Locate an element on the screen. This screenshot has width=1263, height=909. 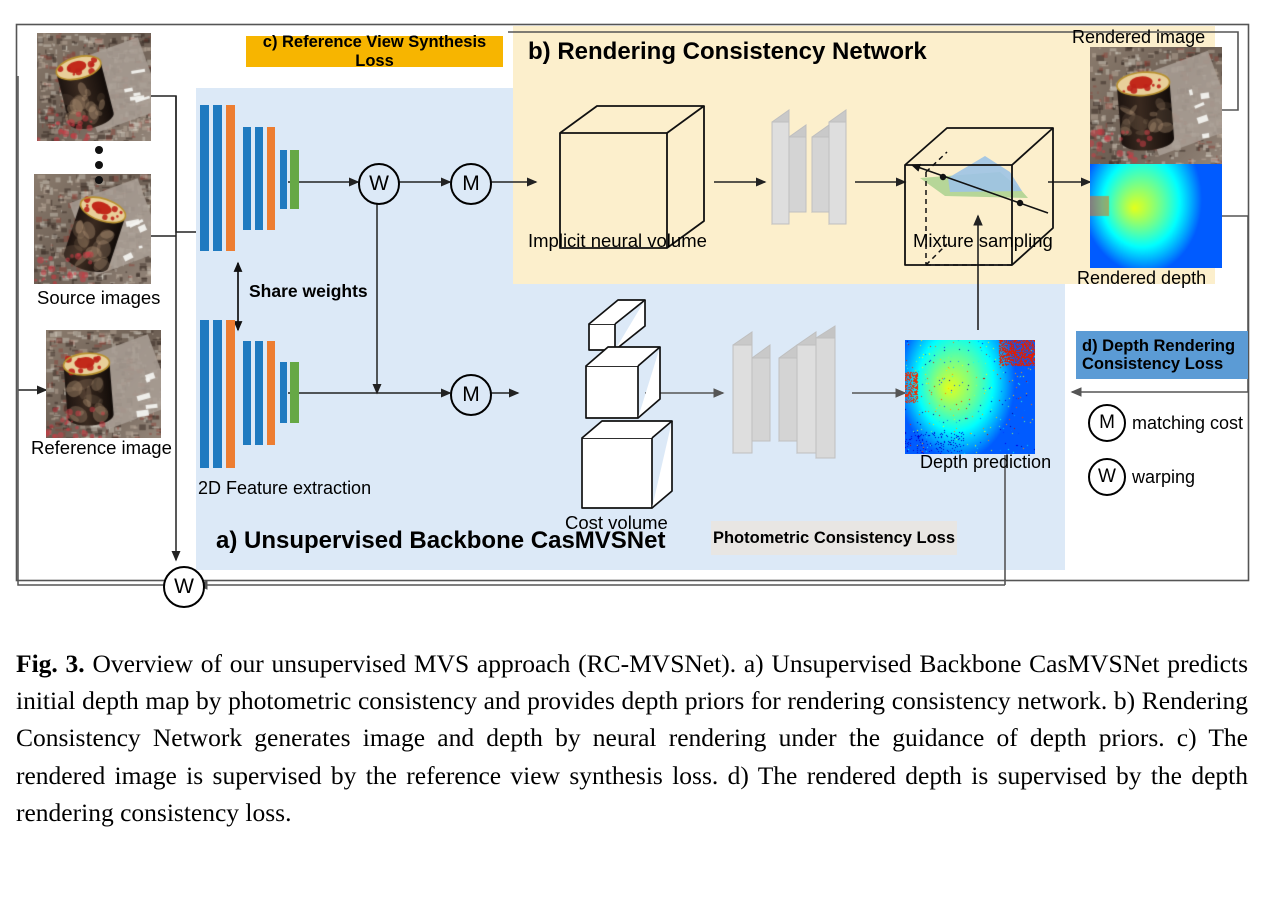
label-mixture-sampling: Mixture sampling is located at coordinates (983, 240).